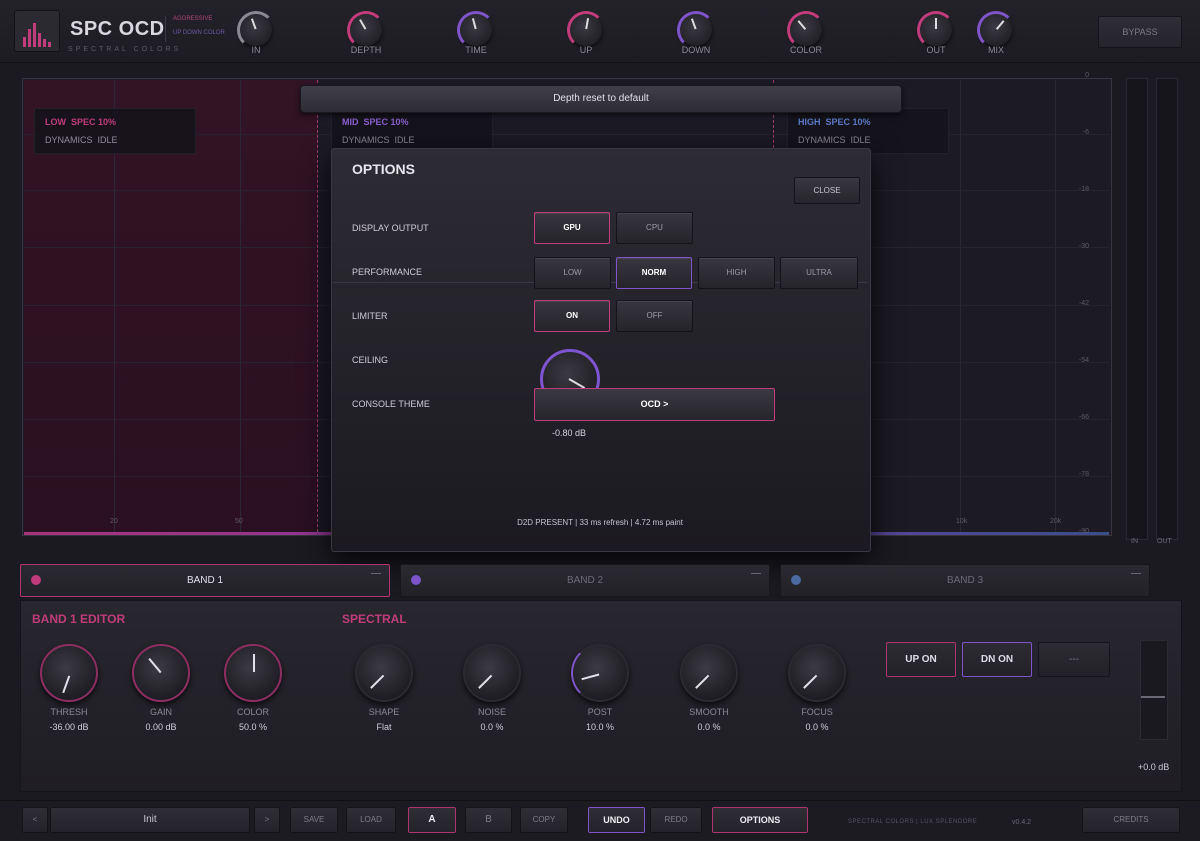  Describe the element at coordinates (654, 316) in the screenshot. I see `limiter-off-button: OFF` at that location.